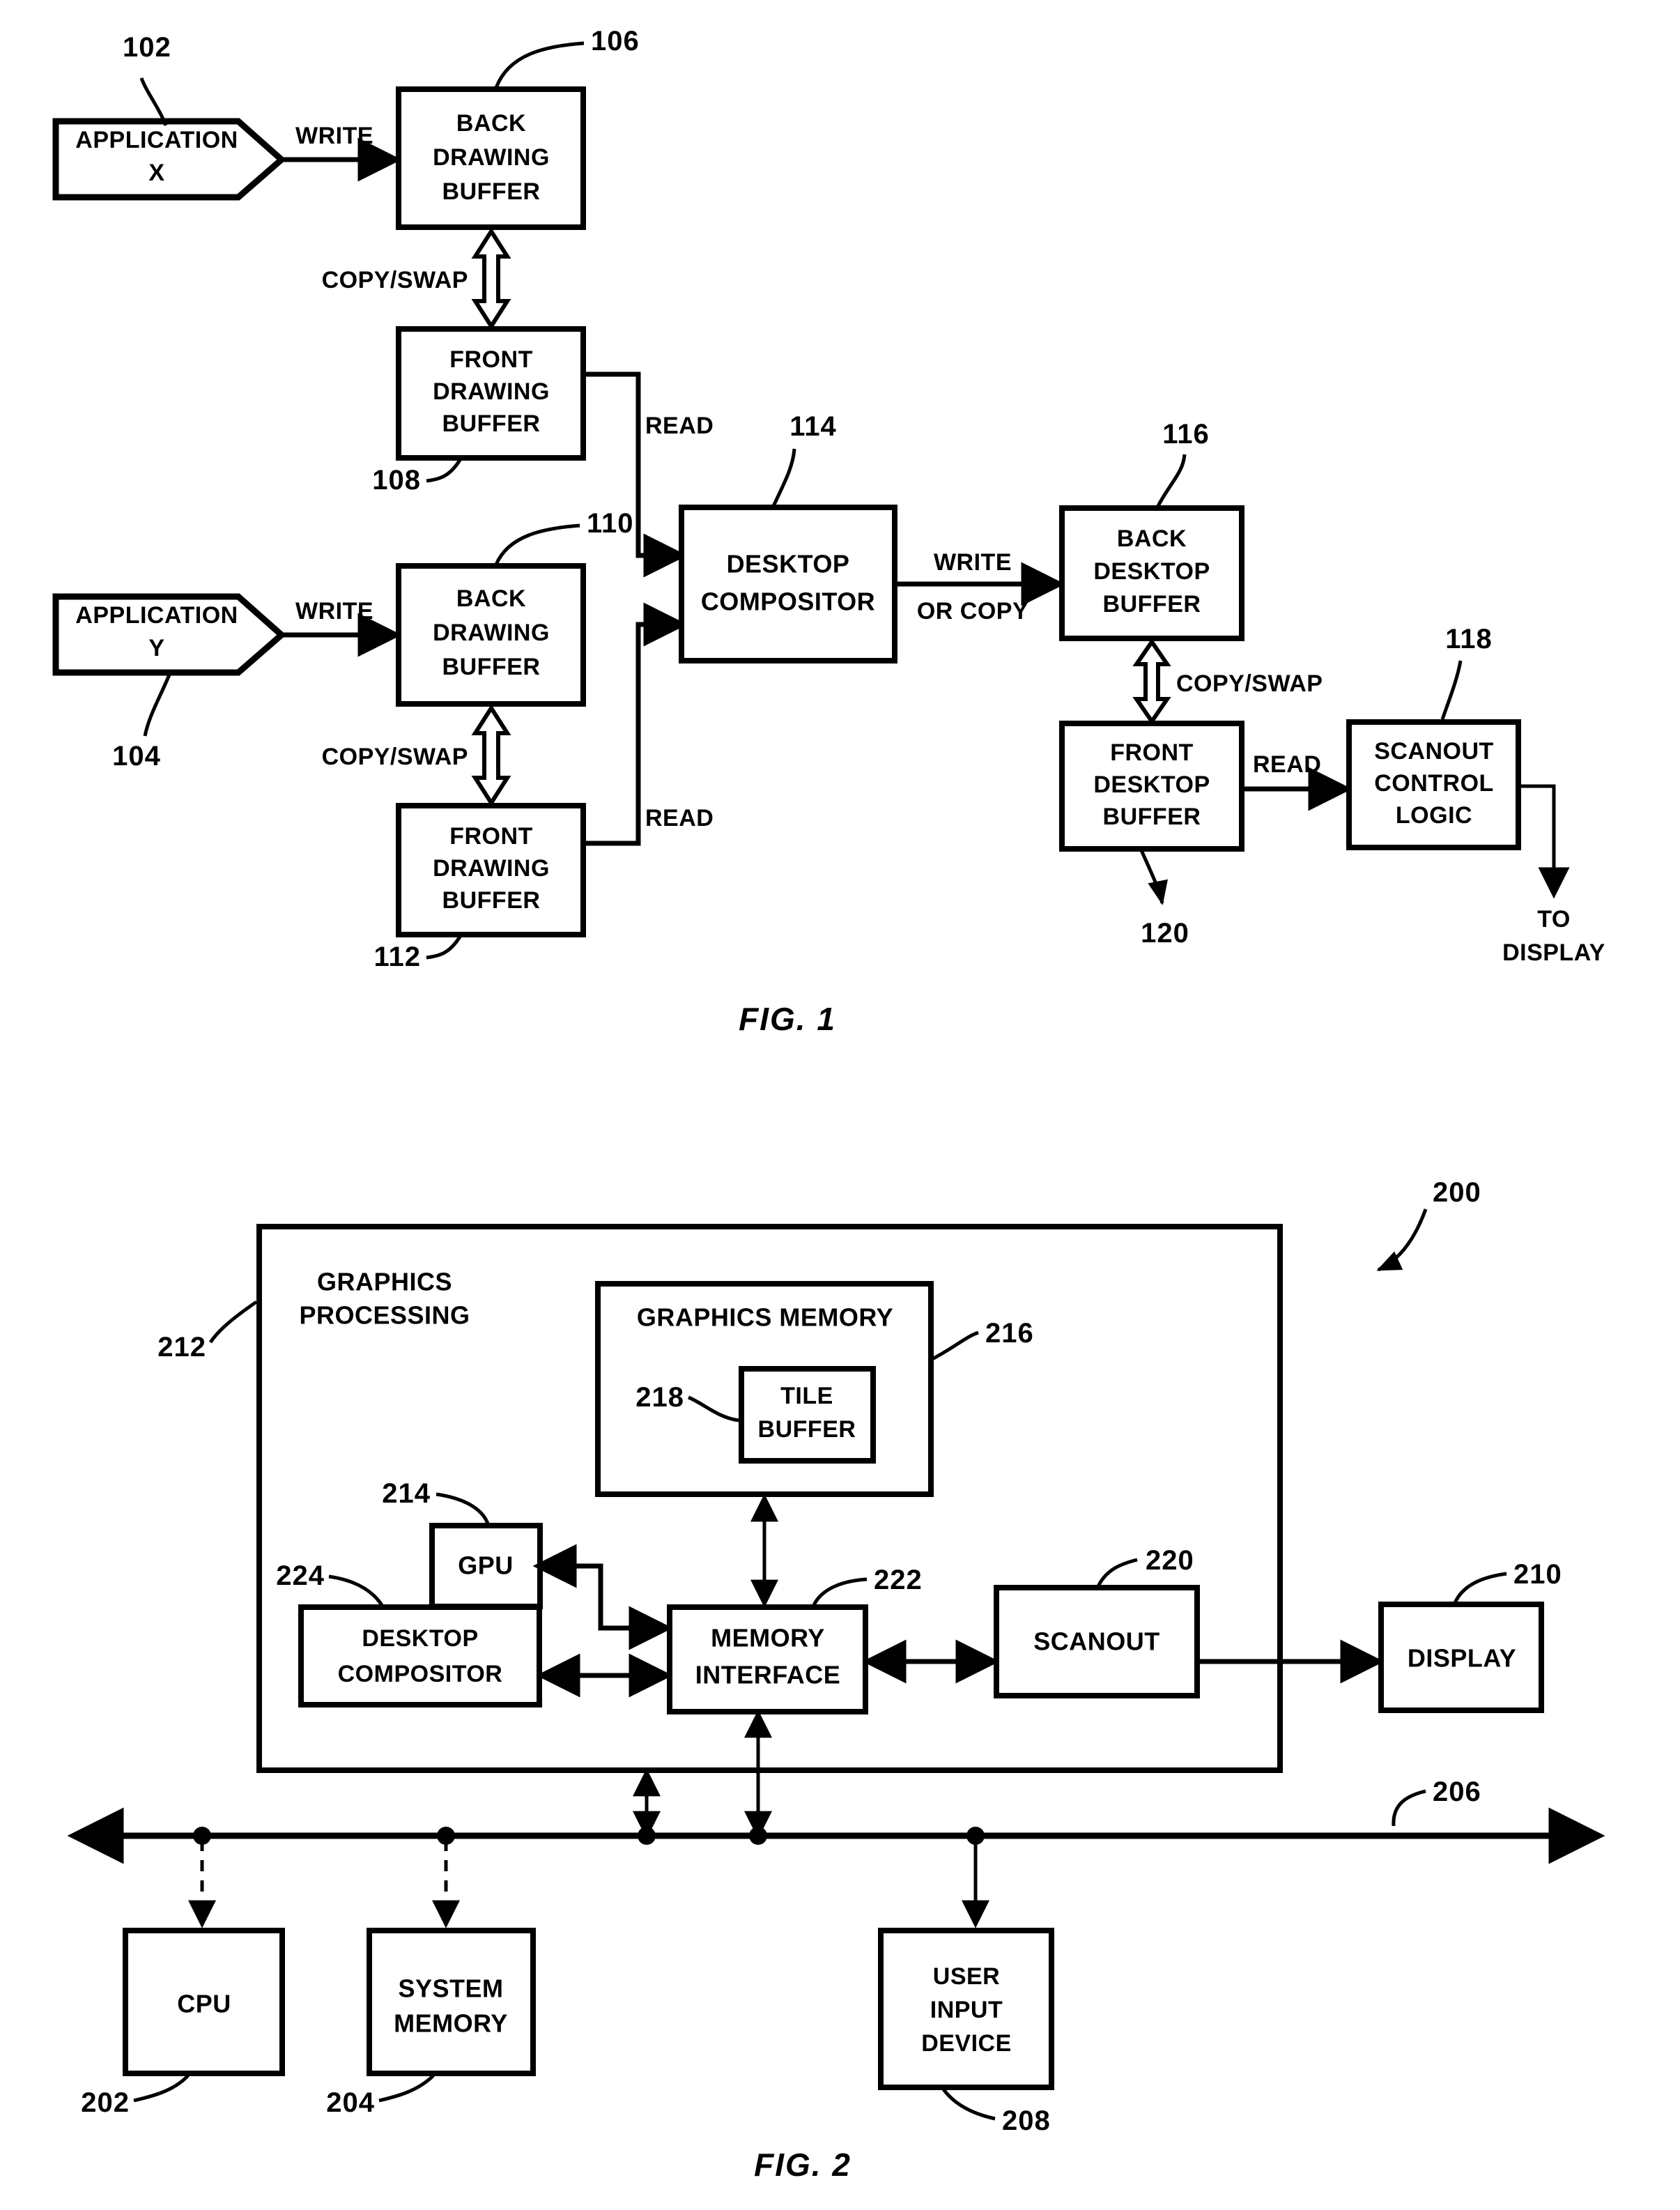  I want to click on copy-swap-y-double-arrow, so click(491, 755).